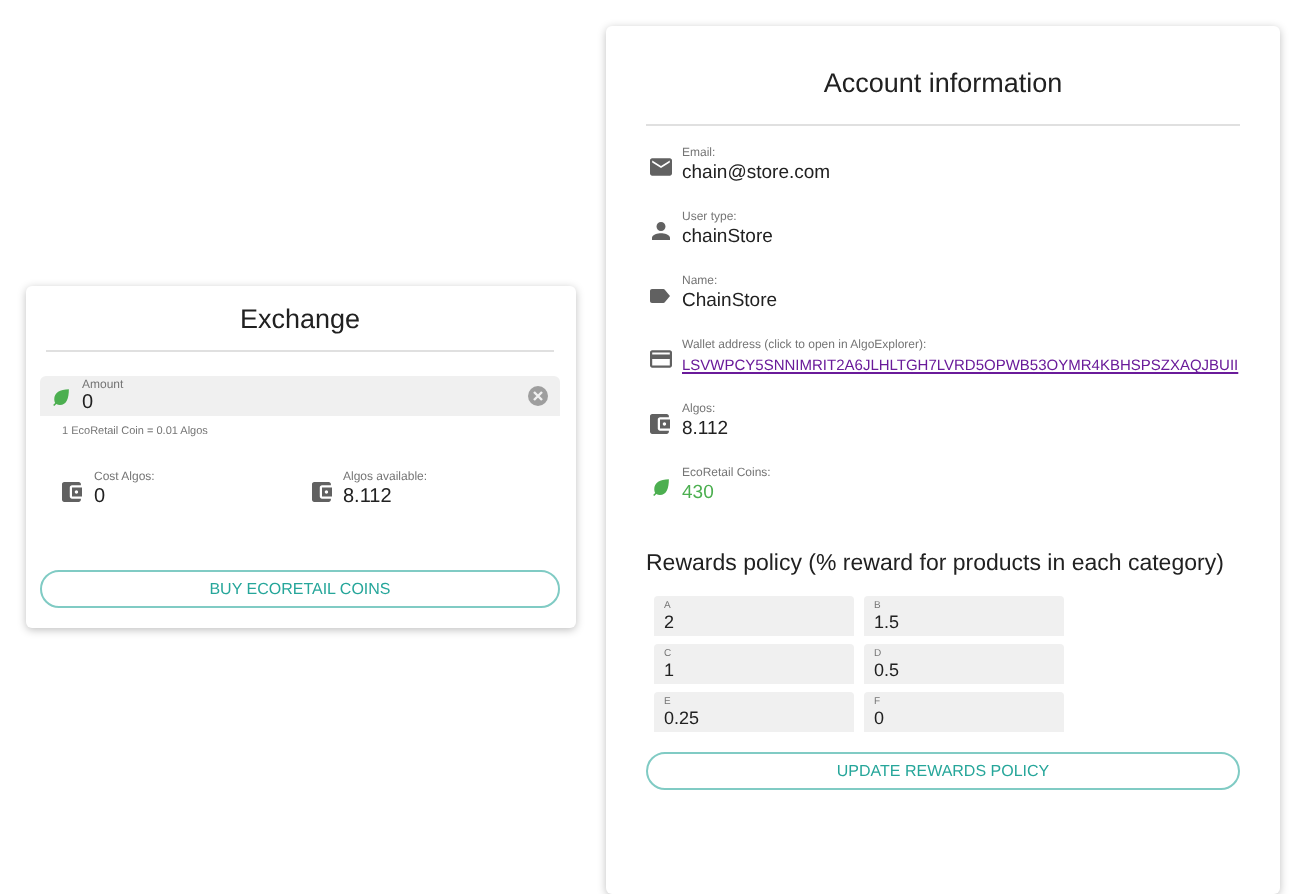  I want to click on section-heading: Rewards policy (% reward for products in each category), so click(936, 564).